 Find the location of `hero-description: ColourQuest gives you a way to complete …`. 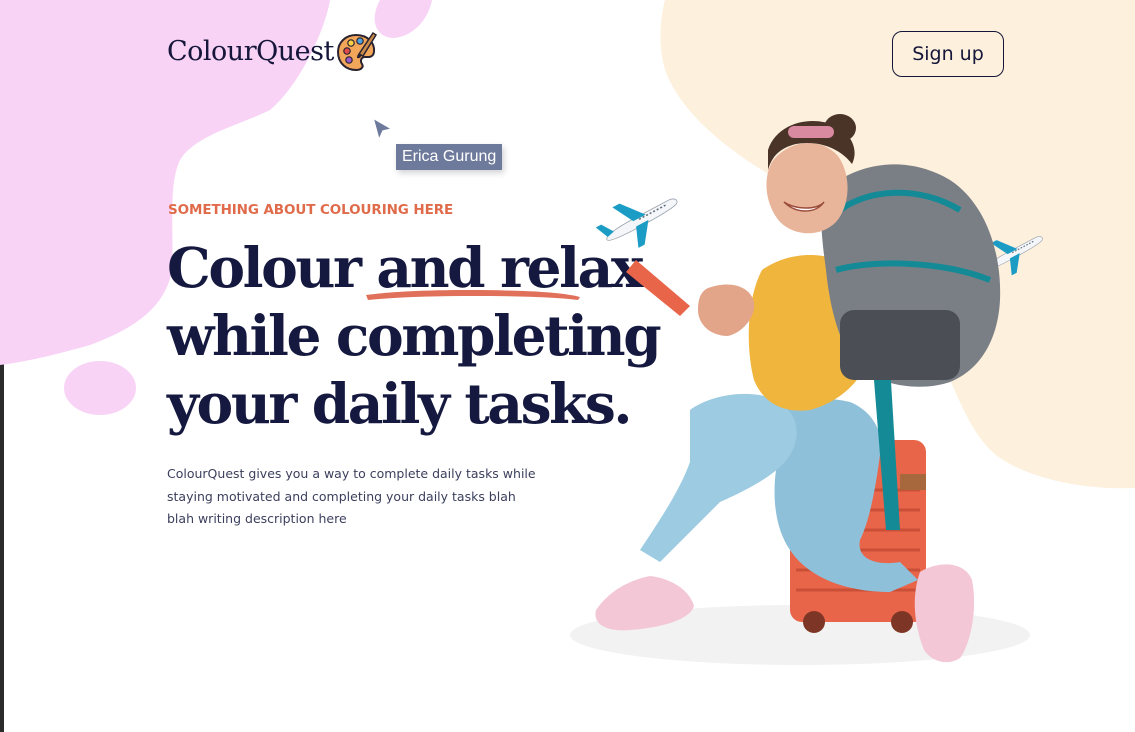

hero-description: ColourQuest gives you a way to complete … is located at coordinates (351, 496).